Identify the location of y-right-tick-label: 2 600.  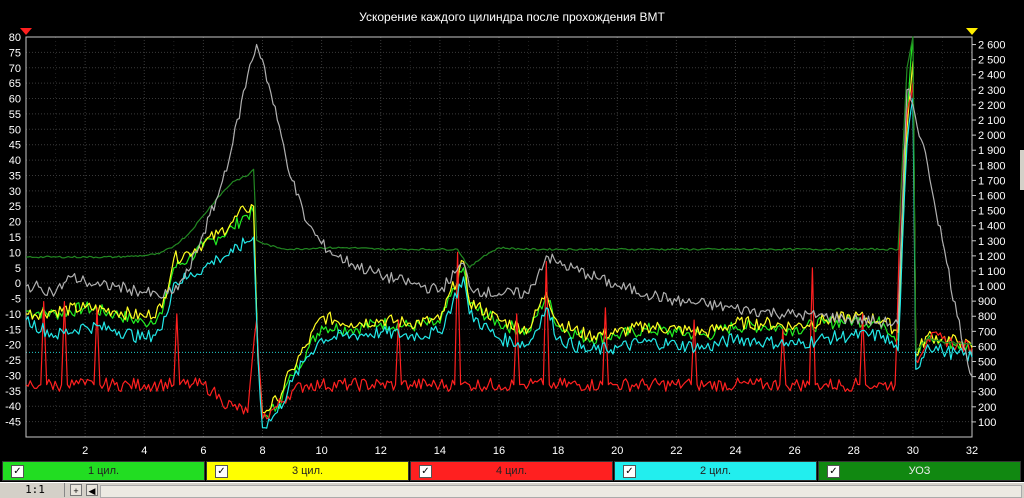
(992, 46).